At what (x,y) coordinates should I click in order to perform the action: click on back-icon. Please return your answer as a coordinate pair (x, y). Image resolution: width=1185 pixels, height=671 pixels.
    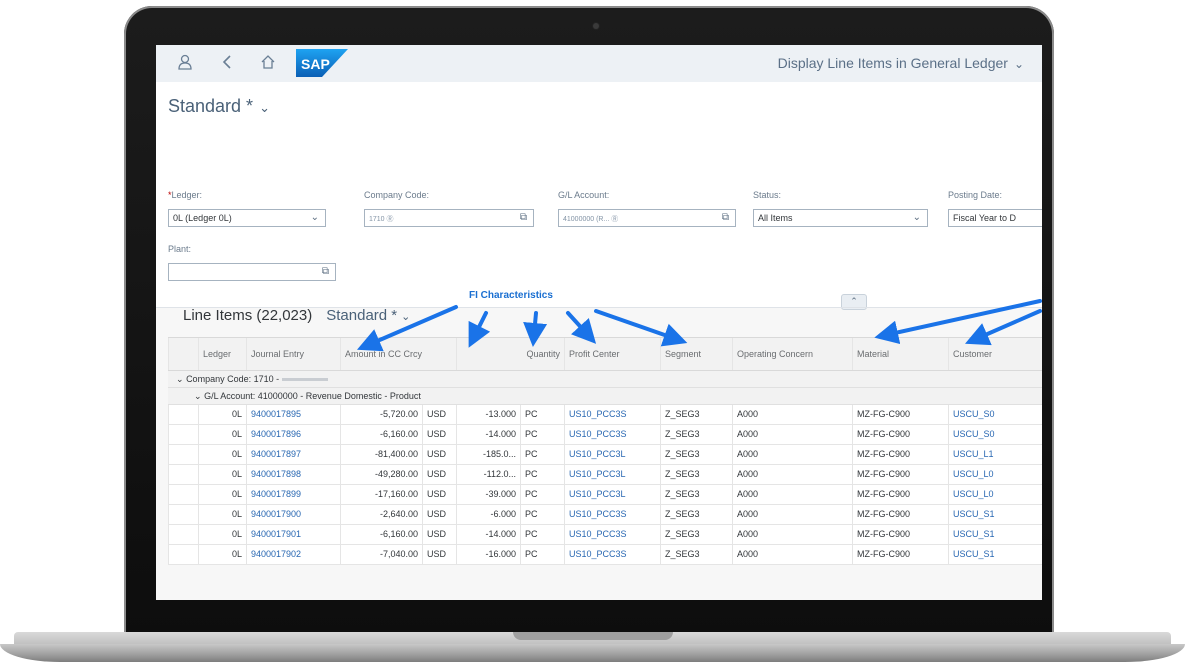
    Looking at the image, I should click on (227, 63).